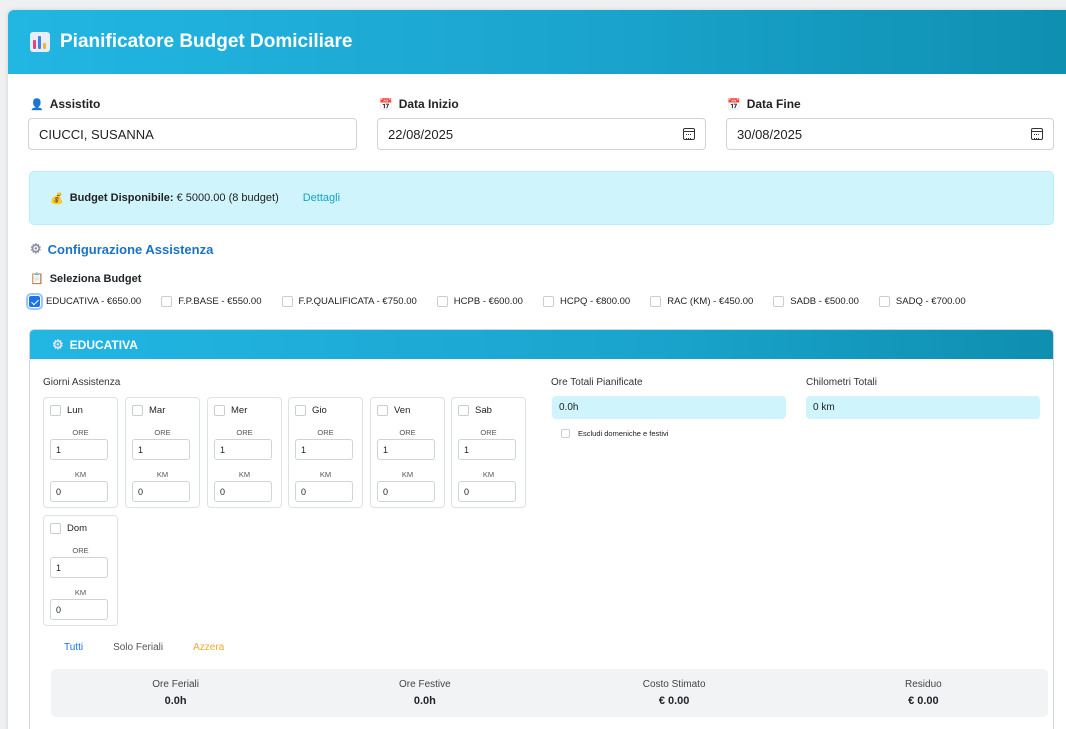 The image size is (1066, 729). I want to click on budget-option-fp-qualificata: F.P.QUALIFICATA - €750.00, so click(349, 301).